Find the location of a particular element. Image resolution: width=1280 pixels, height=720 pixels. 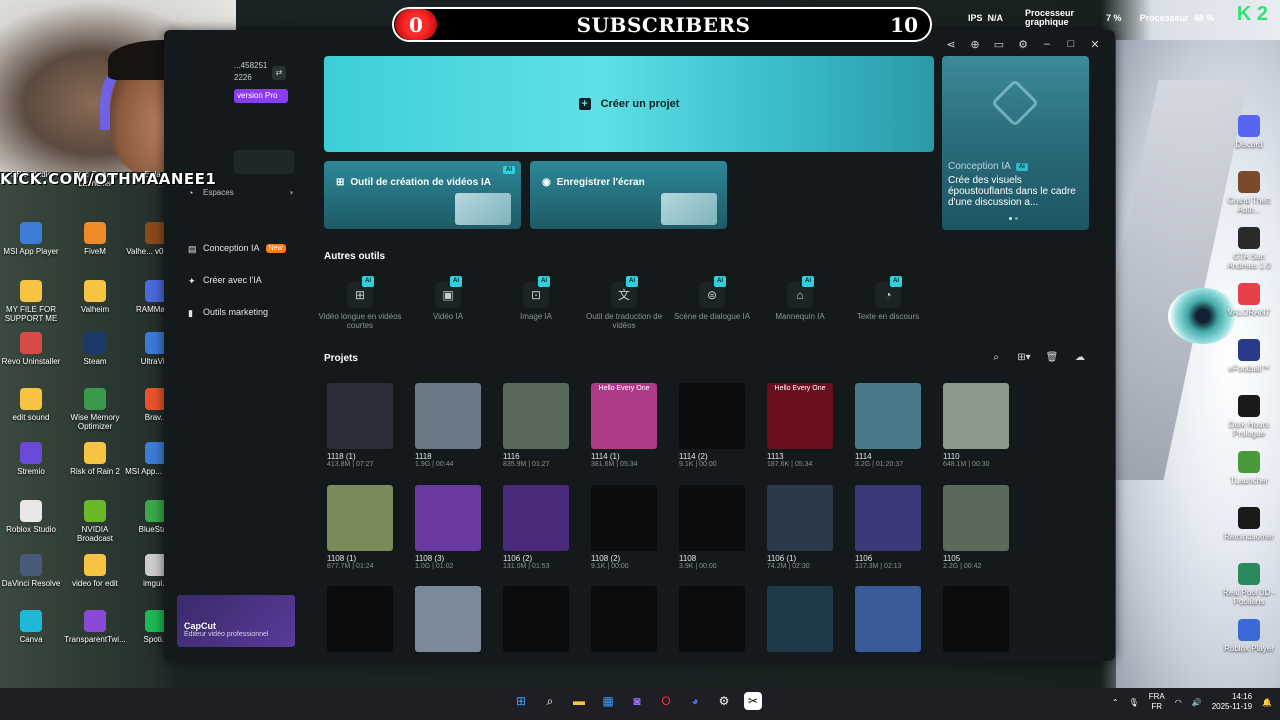

steam-icon: ⚙ is located at coordinates (724, 701).